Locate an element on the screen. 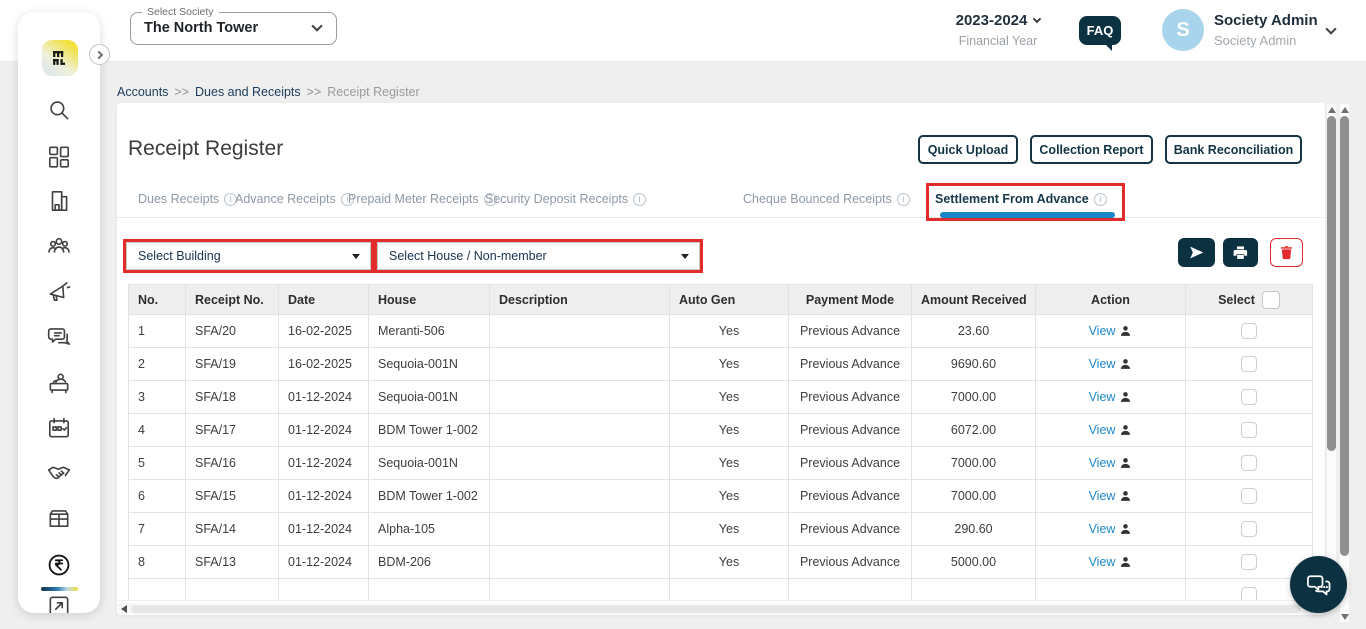 Image resolution: width=1366 pixels, height=629 pixels. send-button is located at coordinates (1196, 252).